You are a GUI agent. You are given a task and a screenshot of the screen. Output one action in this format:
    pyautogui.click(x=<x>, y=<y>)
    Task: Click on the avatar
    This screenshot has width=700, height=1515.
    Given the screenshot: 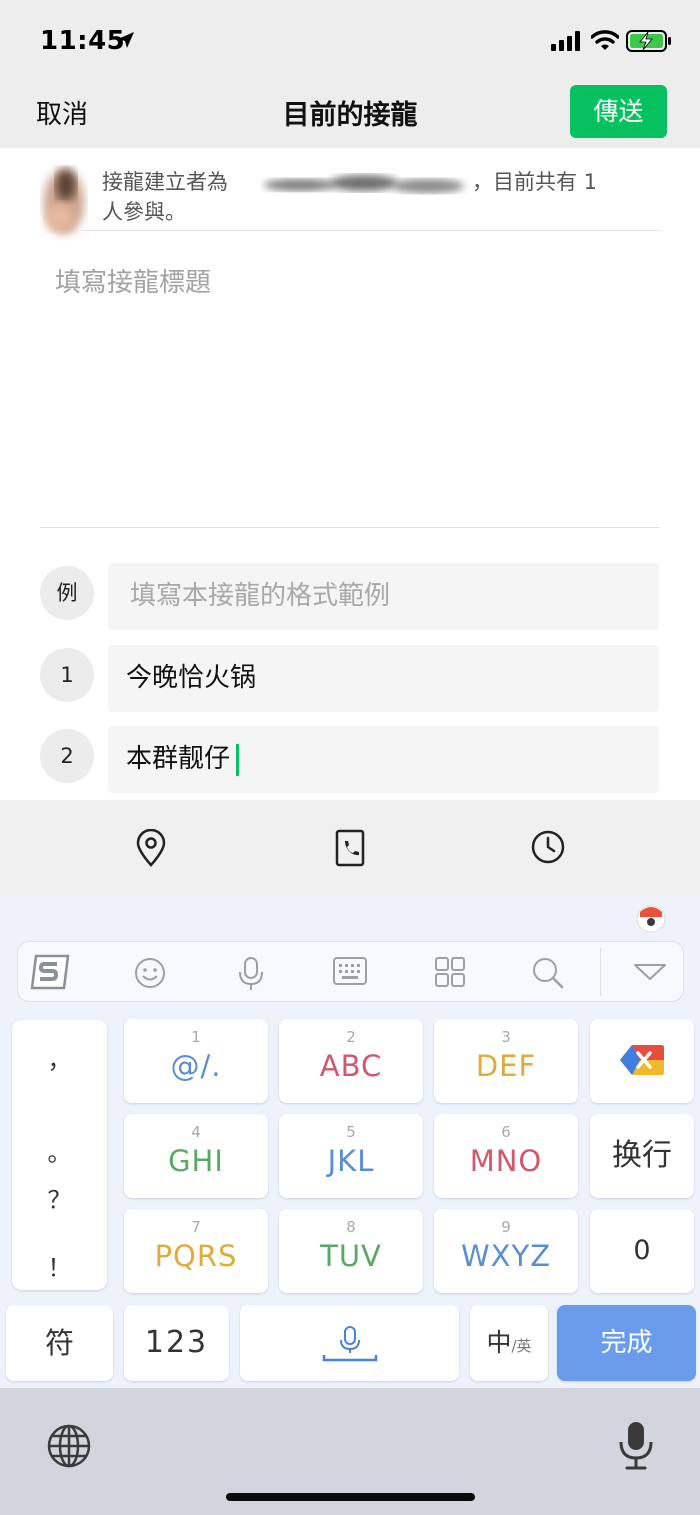 What is the action you would take?
    pyautogui.click(x=62, y=202)
    